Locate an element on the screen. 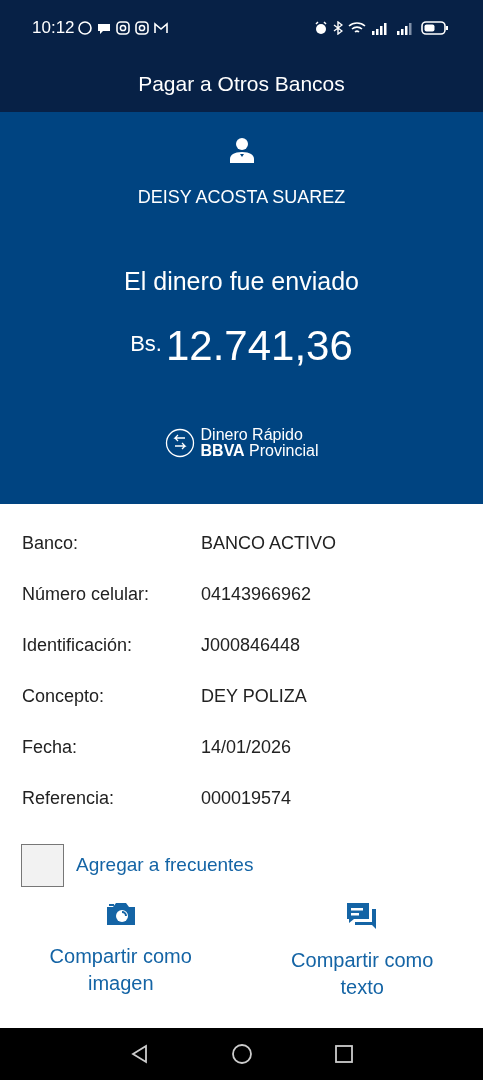  status-time: 10:12 is located at coordinates (53, 28).